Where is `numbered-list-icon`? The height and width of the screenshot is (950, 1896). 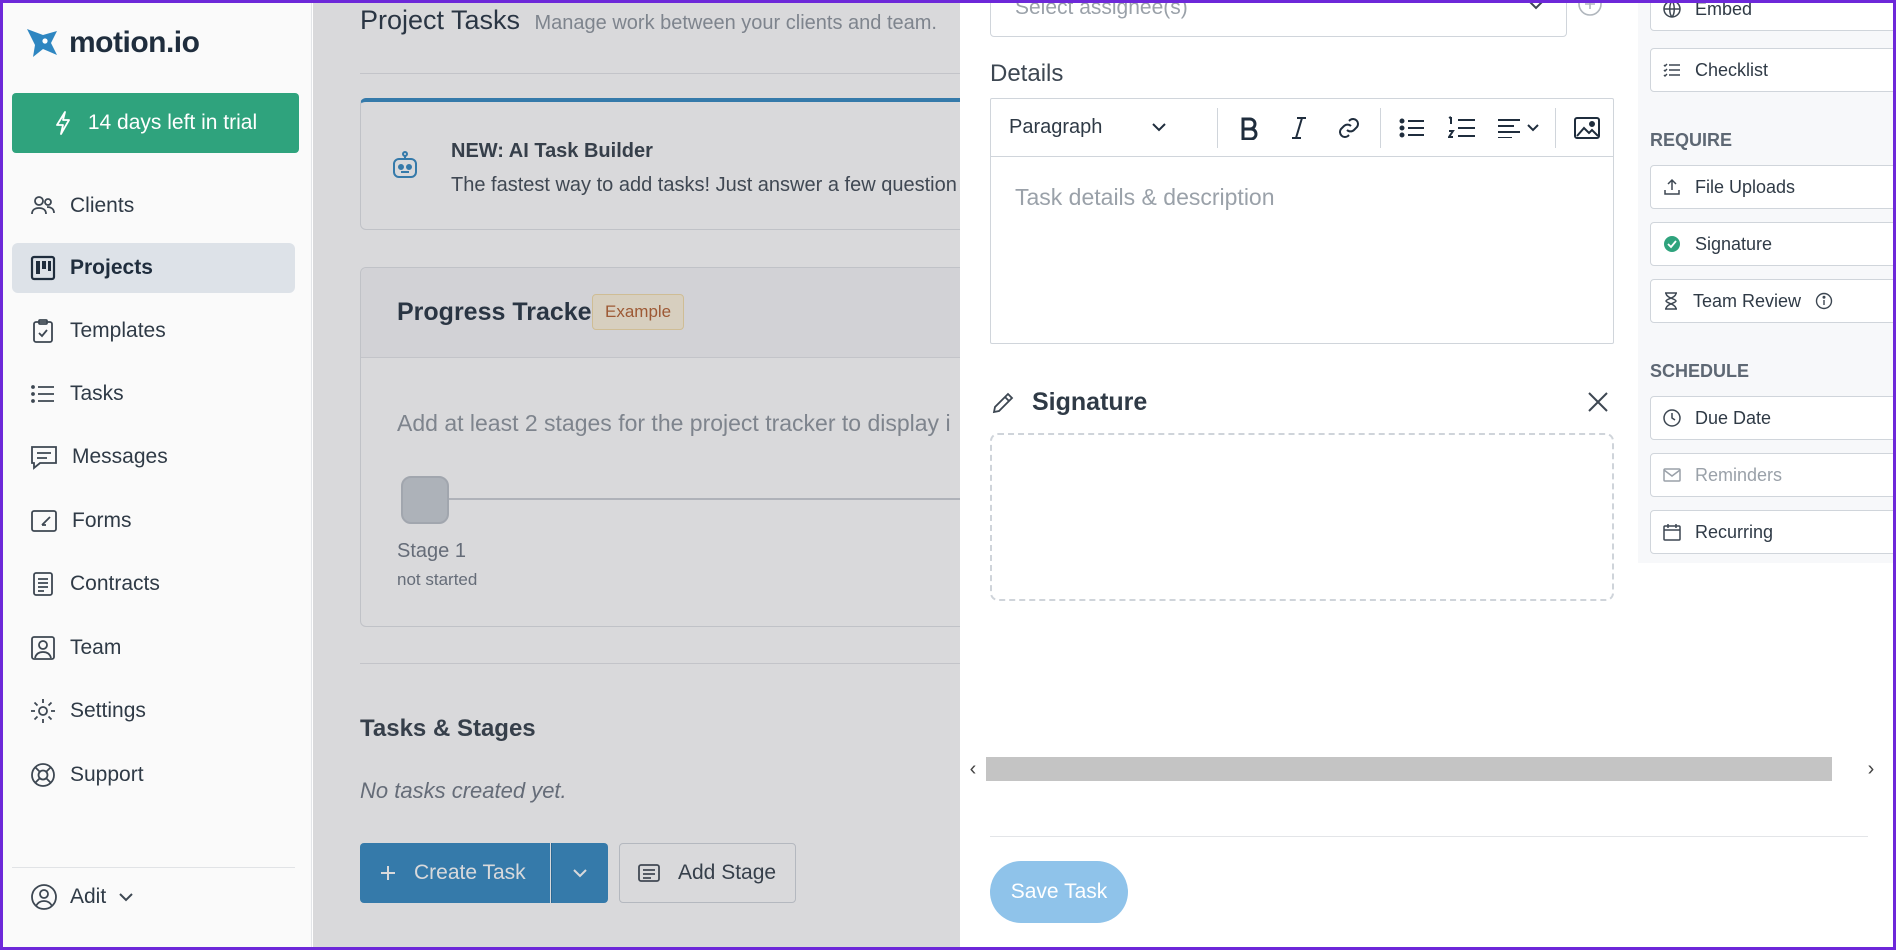 numbered-list-icon is located at coordinates (1461, 126).